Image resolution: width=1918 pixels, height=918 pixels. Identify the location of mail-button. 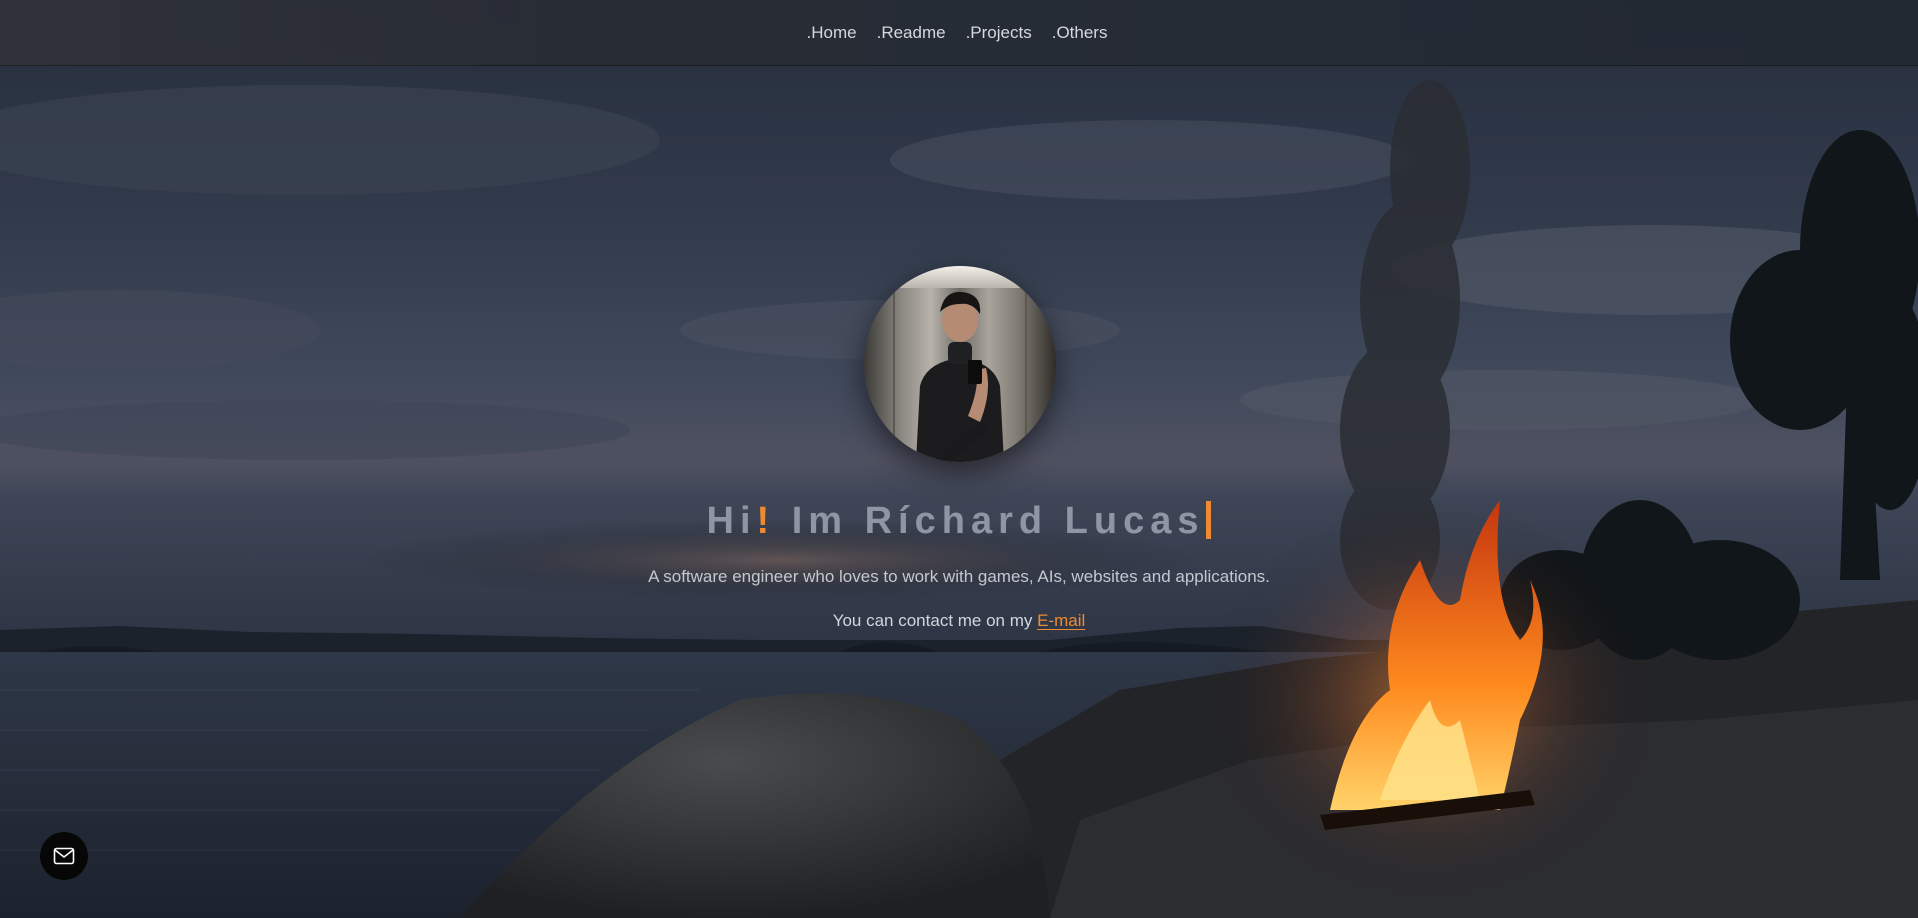
(64, 856).